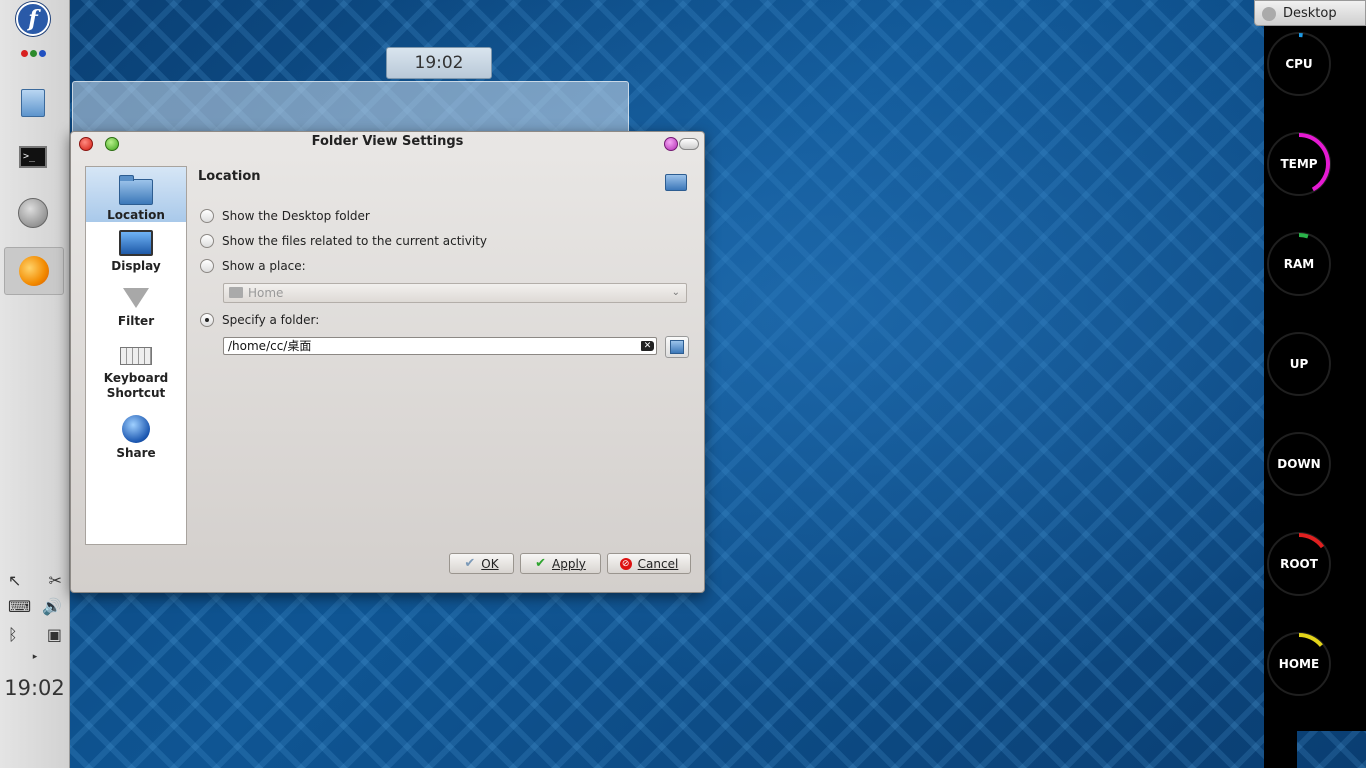 This screenshot has height=768, width=1366. Describe the element at coordinates (19, 606) in the screenshot. I see `keyboard-icon: ⌨` at that location.